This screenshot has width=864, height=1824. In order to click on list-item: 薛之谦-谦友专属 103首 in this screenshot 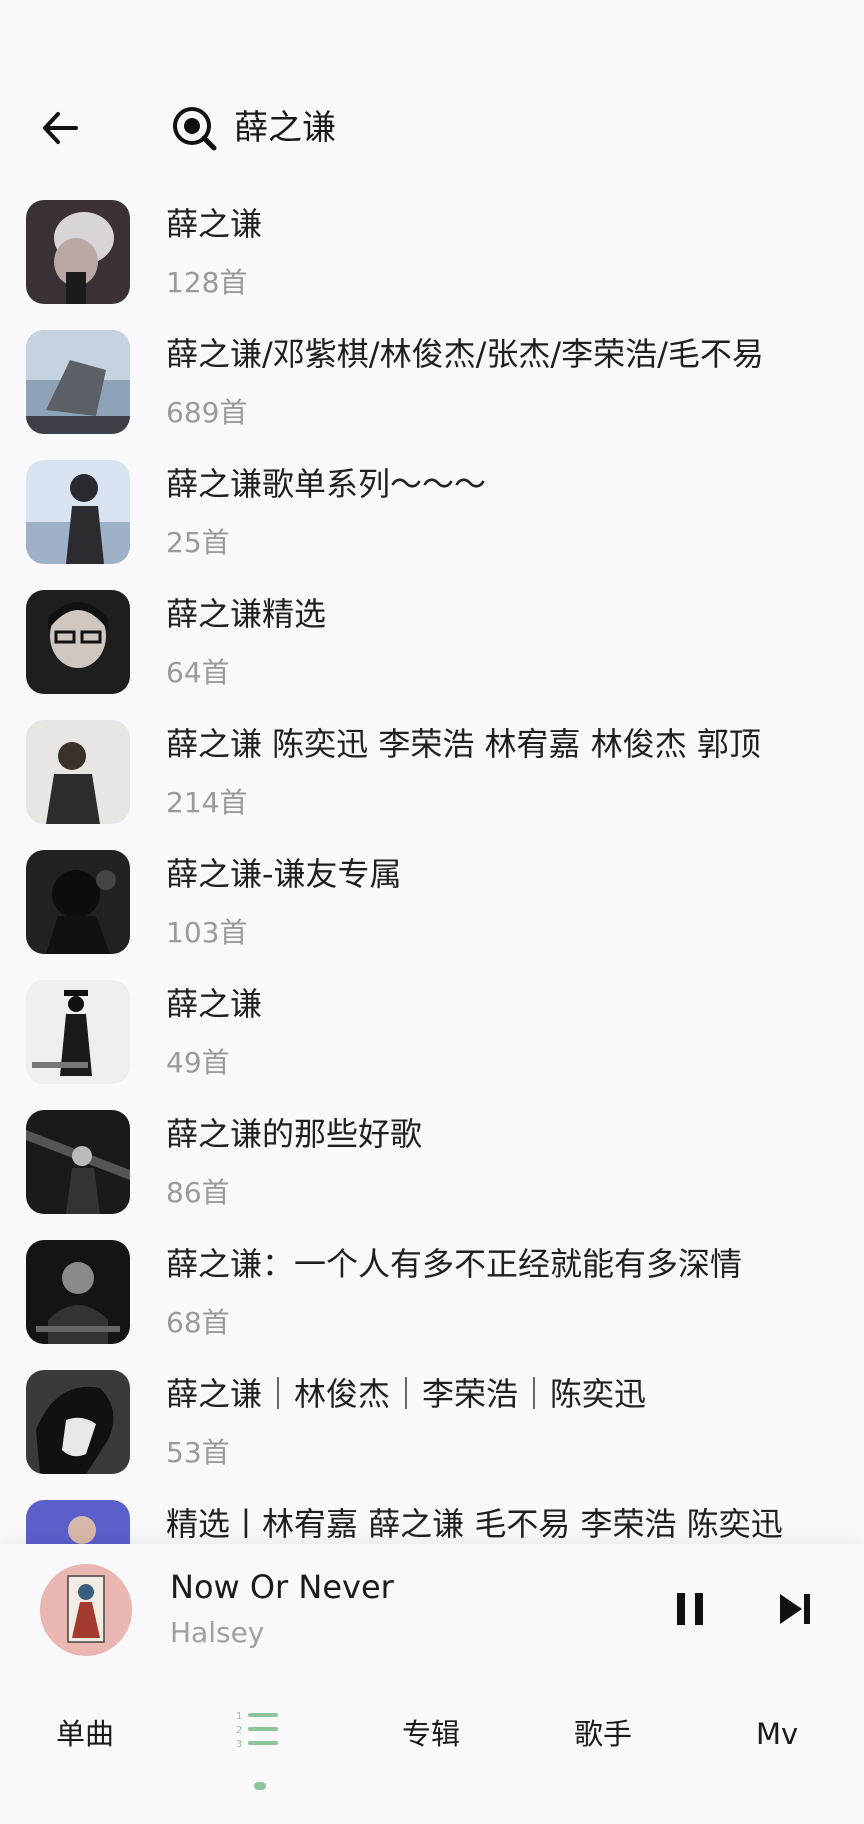, I will do `click(432, 911)`.